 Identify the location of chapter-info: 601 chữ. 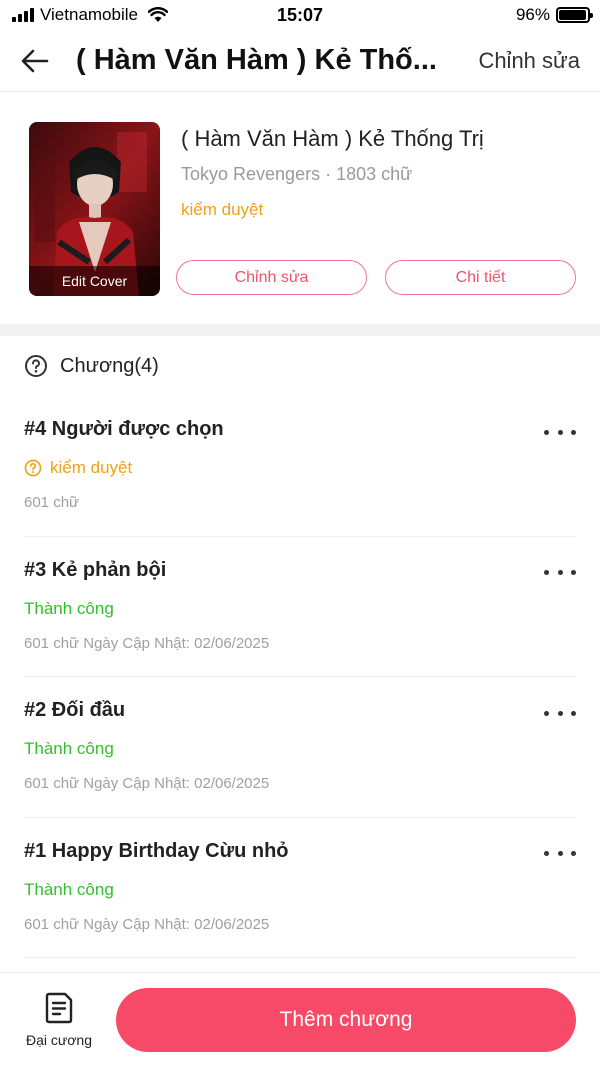
(52, 502).